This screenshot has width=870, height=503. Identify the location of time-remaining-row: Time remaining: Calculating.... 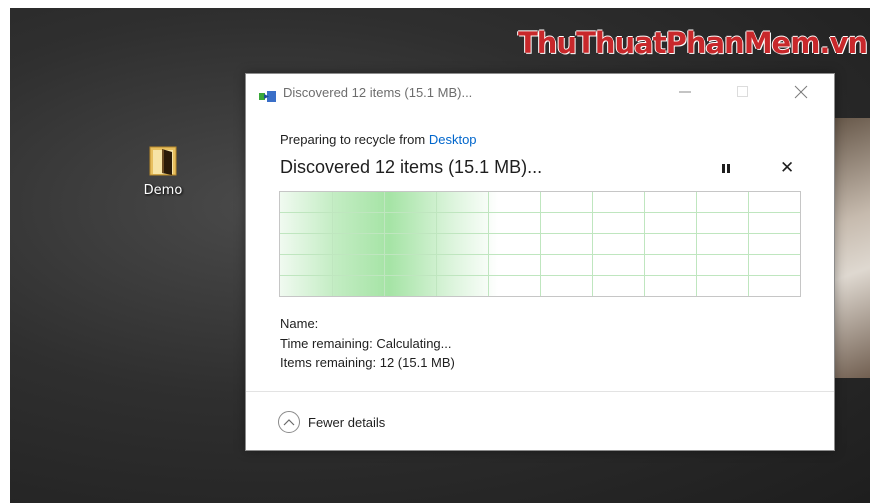
(367, 344).